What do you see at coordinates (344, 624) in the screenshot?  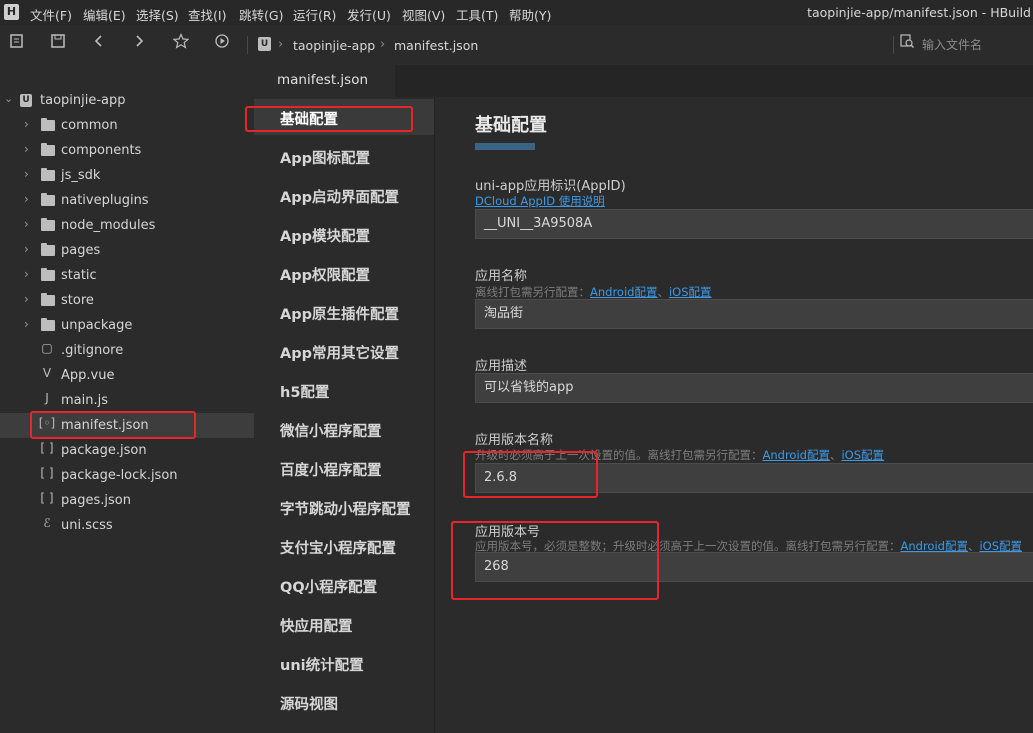 I see `settings-nav-item: 快应用配置` at bounding box center [344, 624].